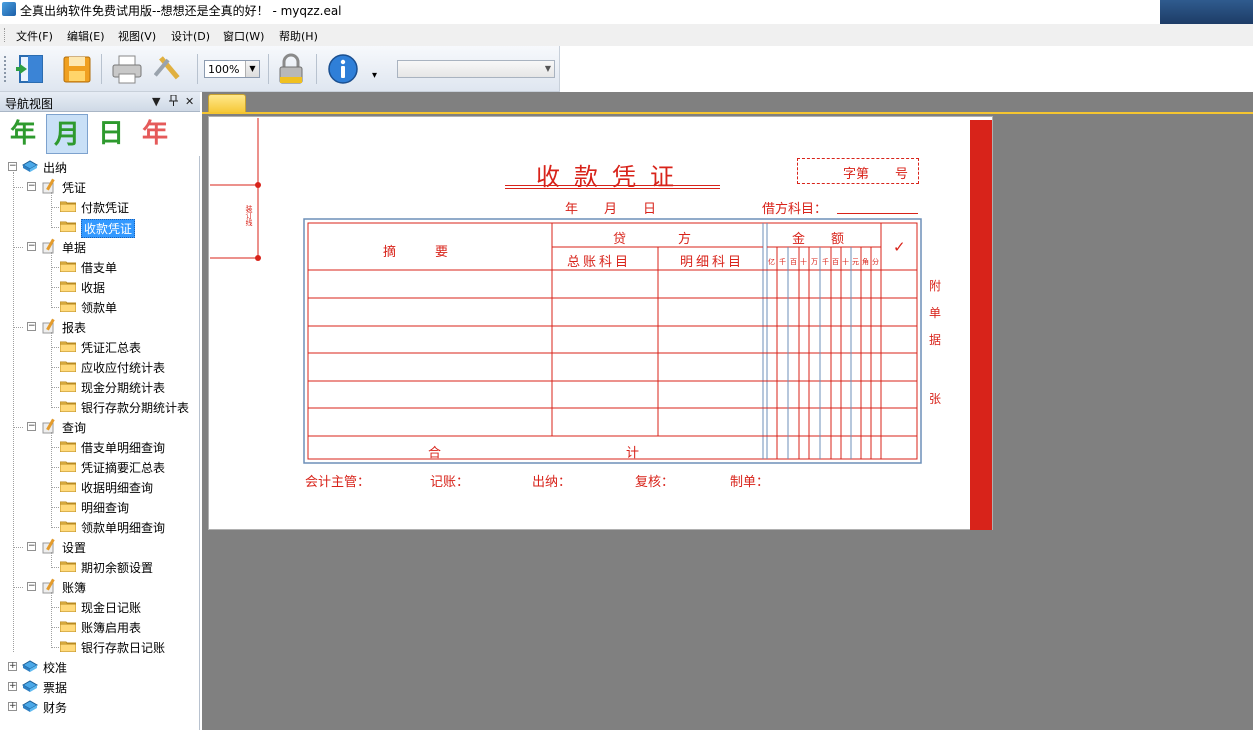  What do you see at coordinates (626, 12) in the screenshot?
I see `title-bar: 全真出纳软件免费试用版--想想还是全真的好！ - myqzz.eal` at bounding box center [626, 12].